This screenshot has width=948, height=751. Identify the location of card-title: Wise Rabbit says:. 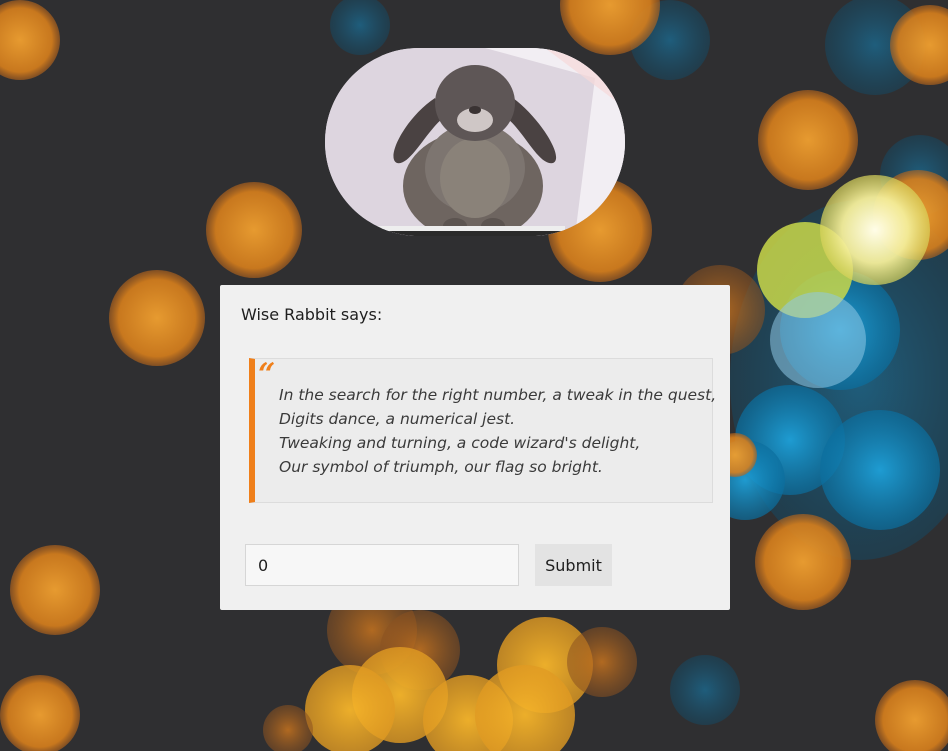
(312, 314).